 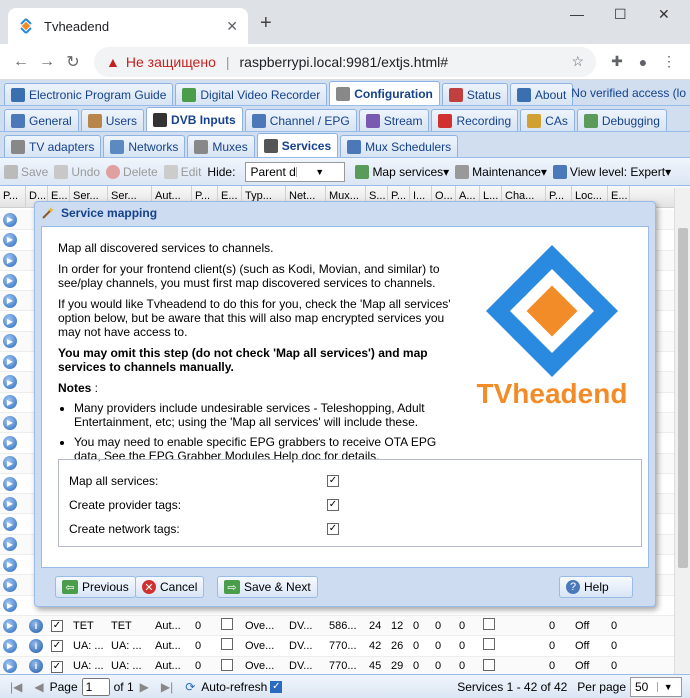 What do you see at coordinates (306, 145) in the screenshot?
I see `tab-label: Services` at bounding box center [306, 145].